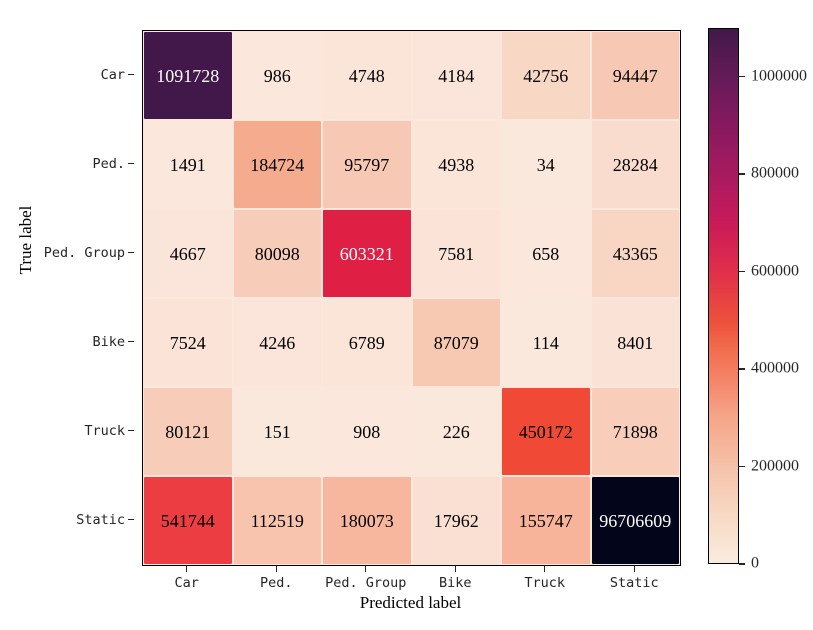 This screenshot has height=630, width=813. I want to click on cell-value: 4748, so click(366, 75).